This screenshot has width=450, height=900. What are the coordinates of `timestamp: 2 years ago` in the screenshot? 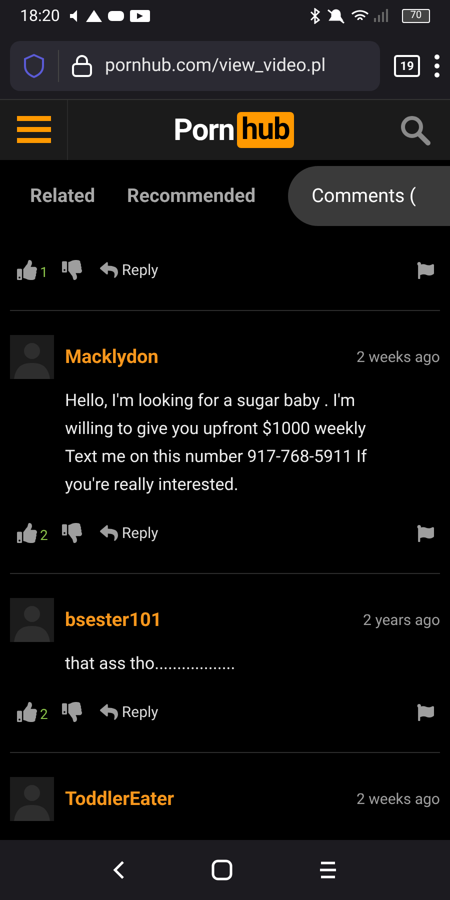 It's located at (401, 620).